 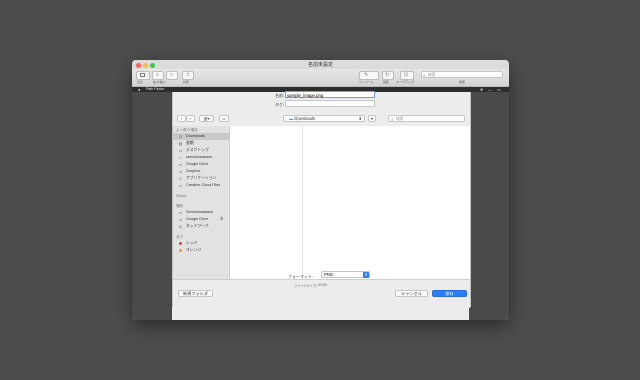 I want to click on chevron-down-icon: ▾, so click(x=372, y=118).